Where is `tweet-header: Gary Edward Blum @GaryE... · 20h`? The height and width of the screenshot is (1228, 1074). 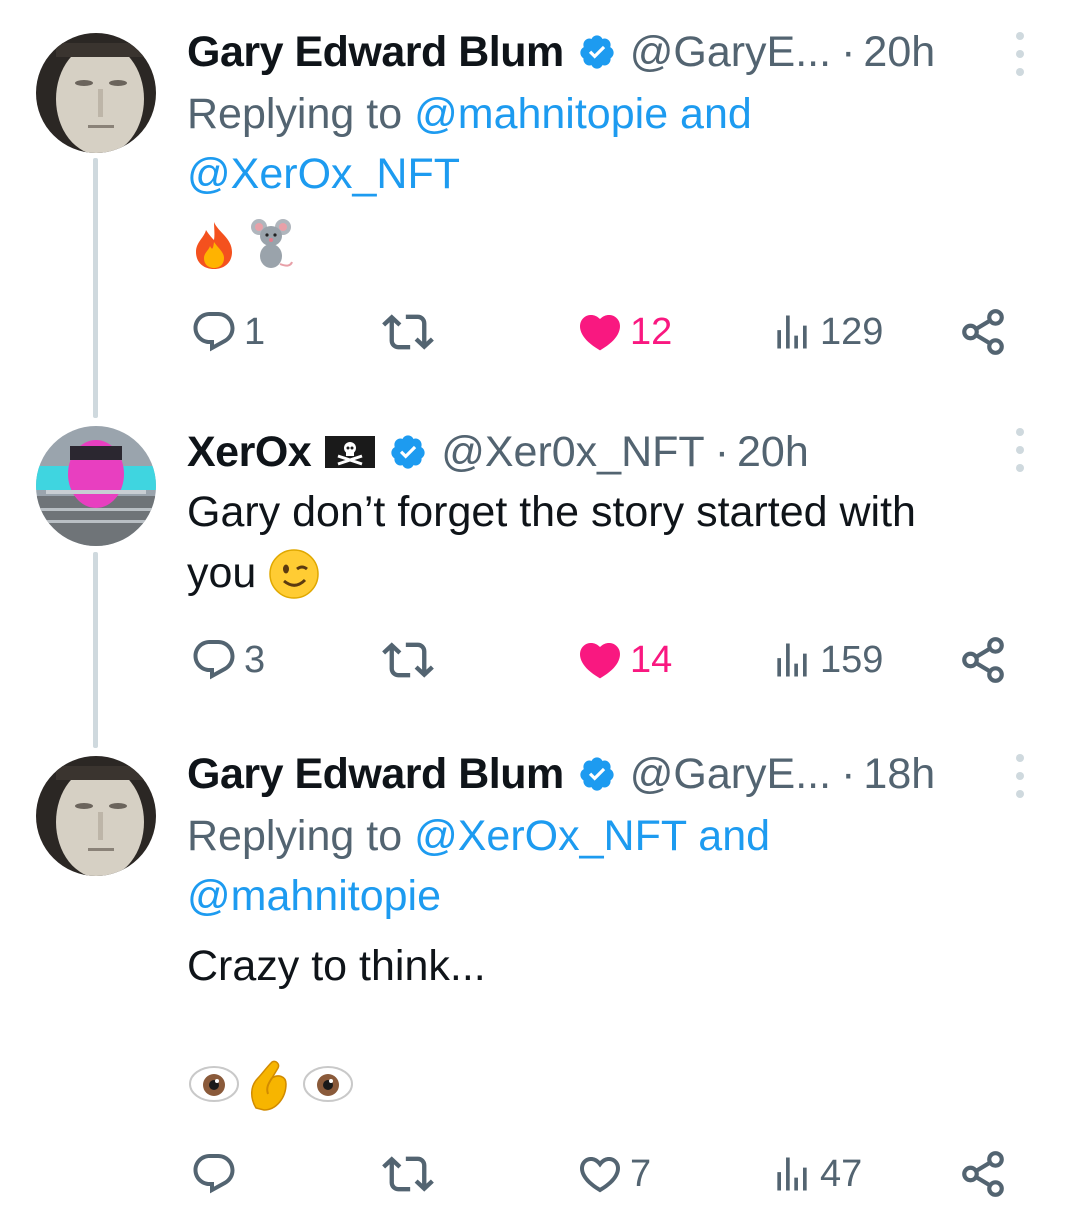 tweet-header: Gary Edward Blum @GaryE... · 20h is located at coordinates (561, 52).